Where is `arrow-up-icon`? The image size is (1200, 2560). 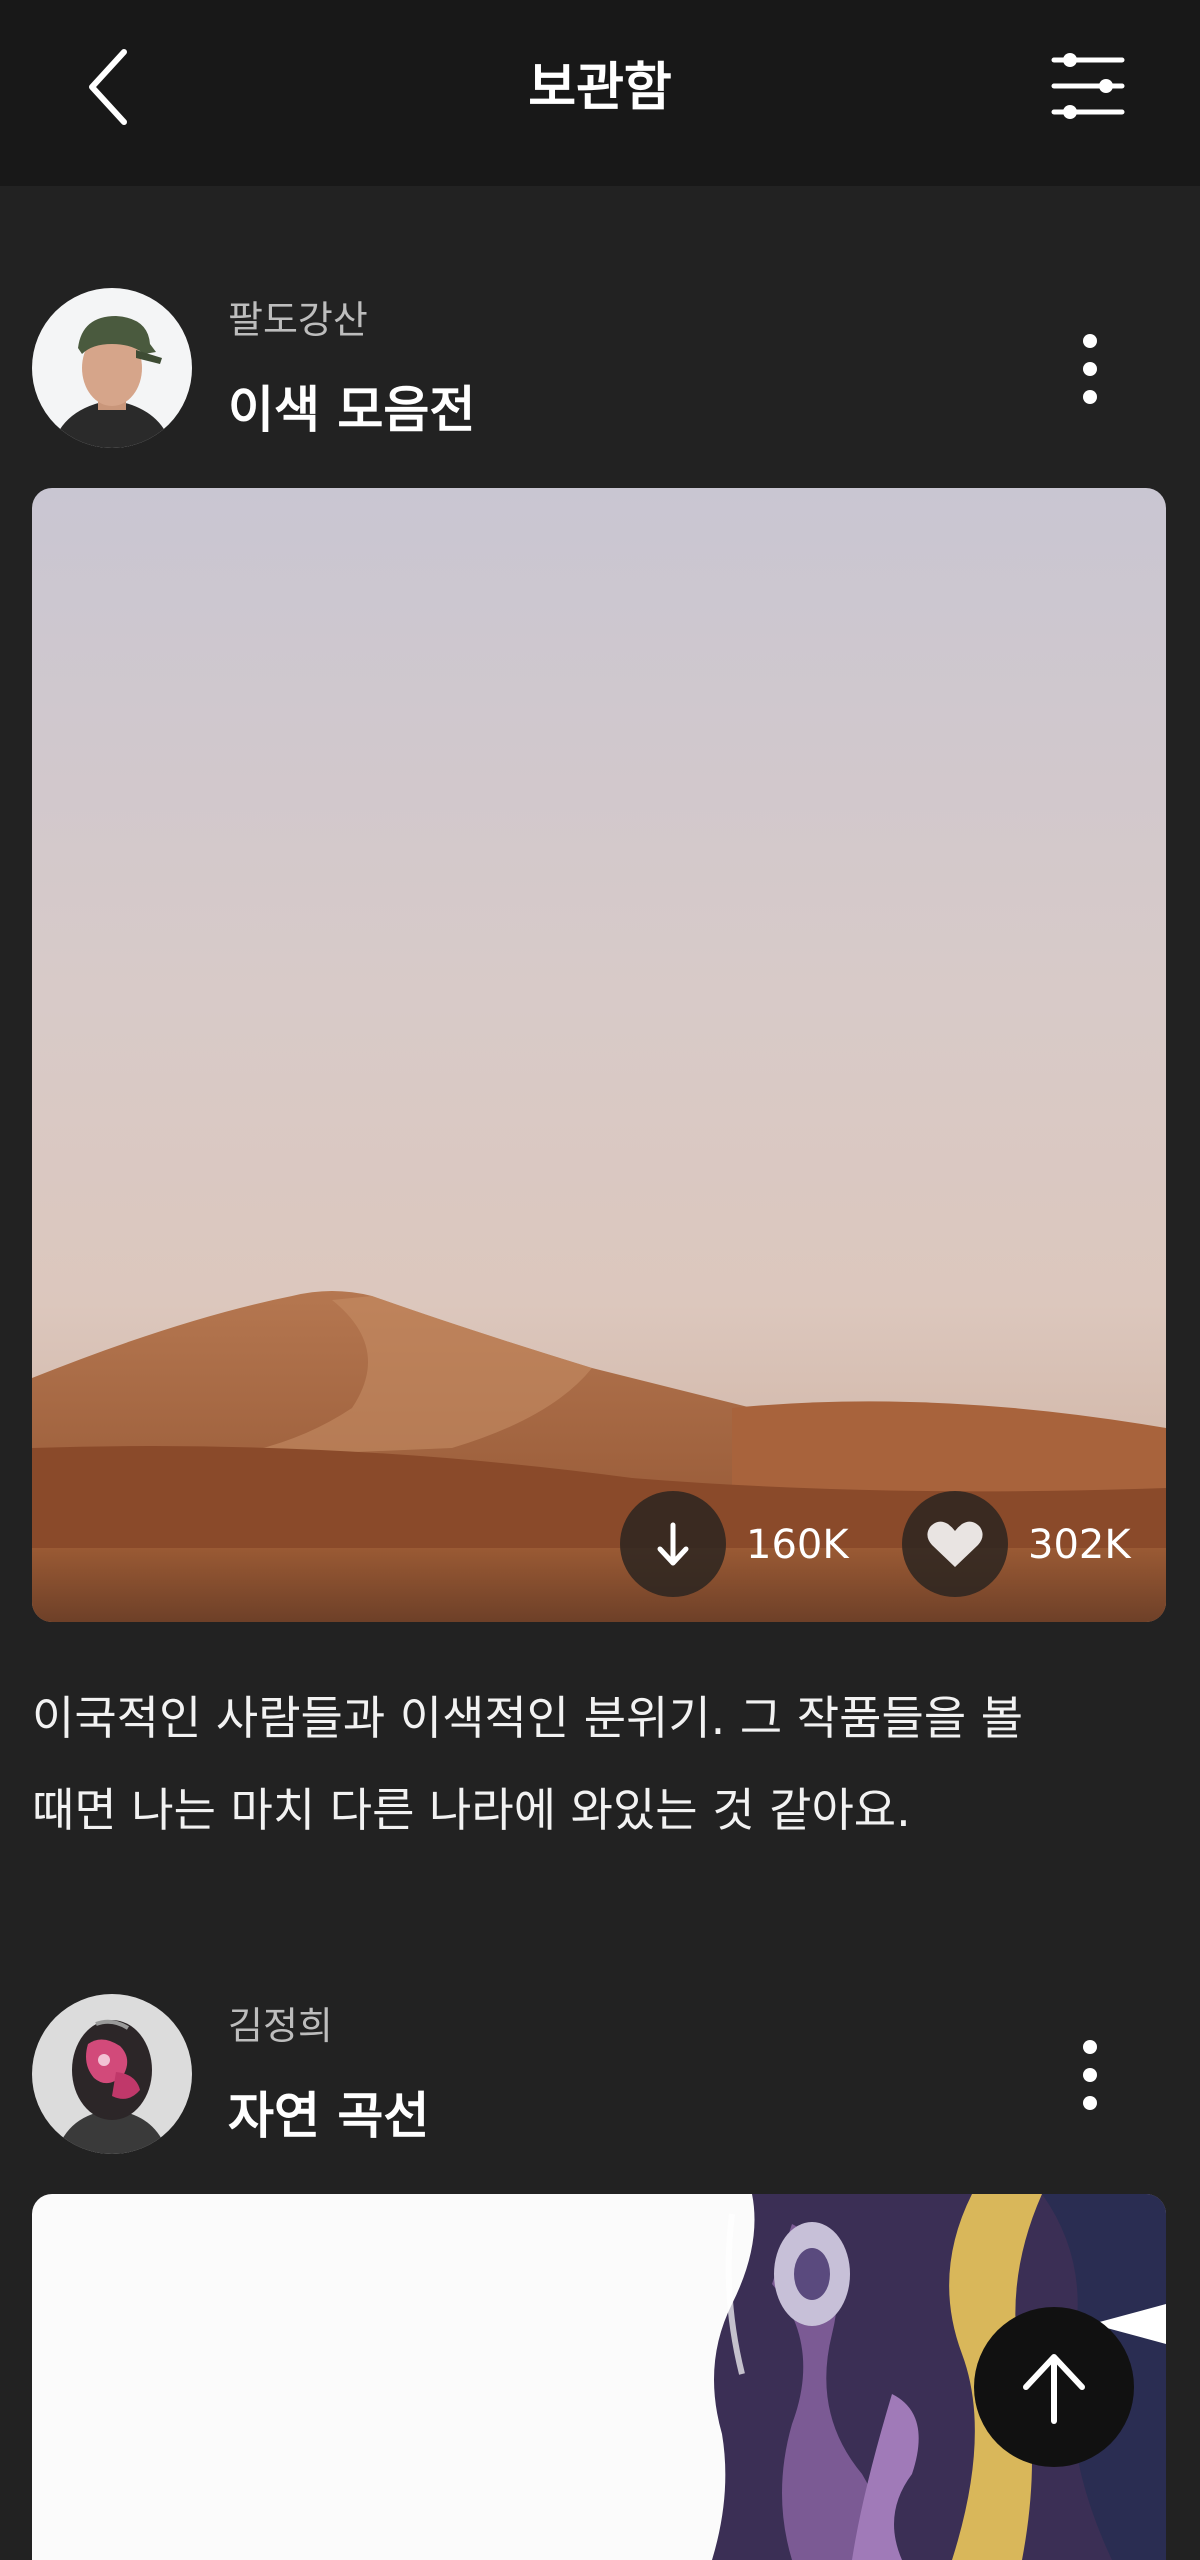 arrow-up-icon is located at coordinates (1054, 2389).